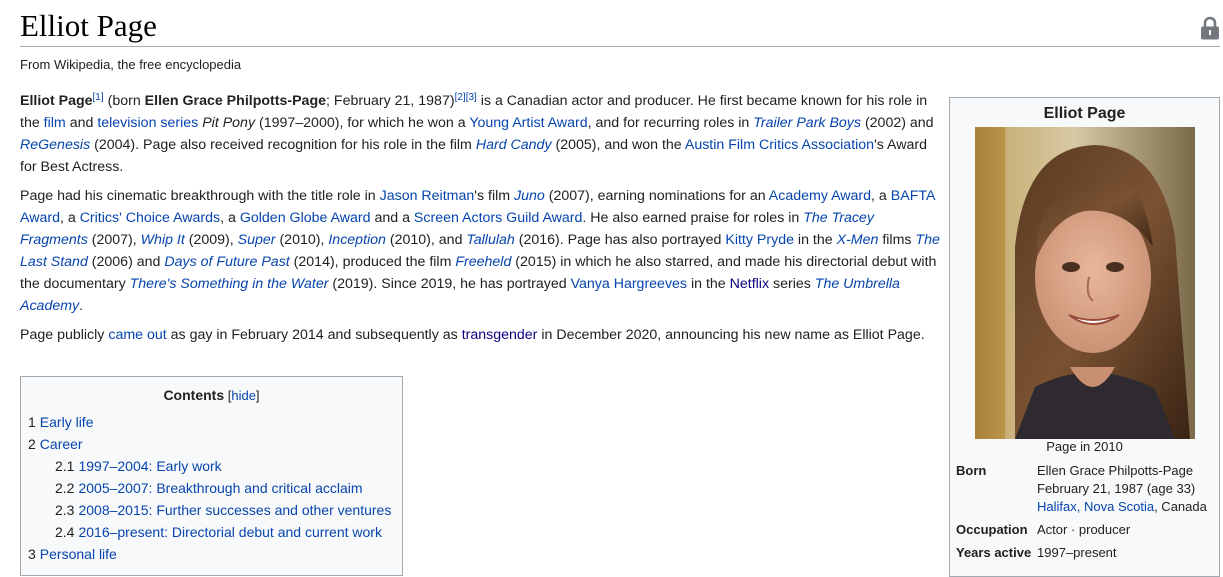 The width and height of the screenshot is (1223, 577). What do you see at coordinates (78, 554) in the screenshot?
I see `toc-link-personal-life: Personal life` at bounding box center [78, 554].